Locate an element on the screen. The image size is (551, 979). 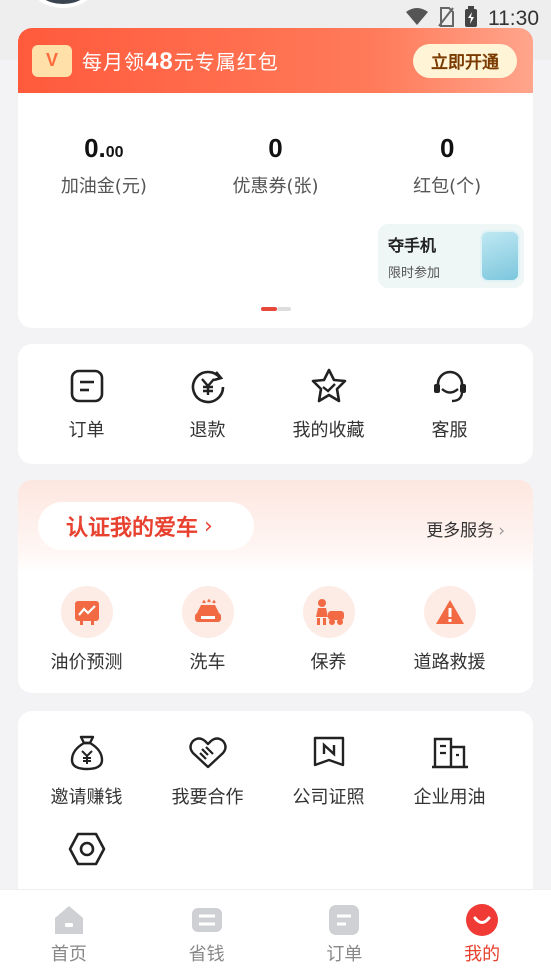
promo-win-phone: 夺手机 限时参加 is located at coordinates (451, 256).